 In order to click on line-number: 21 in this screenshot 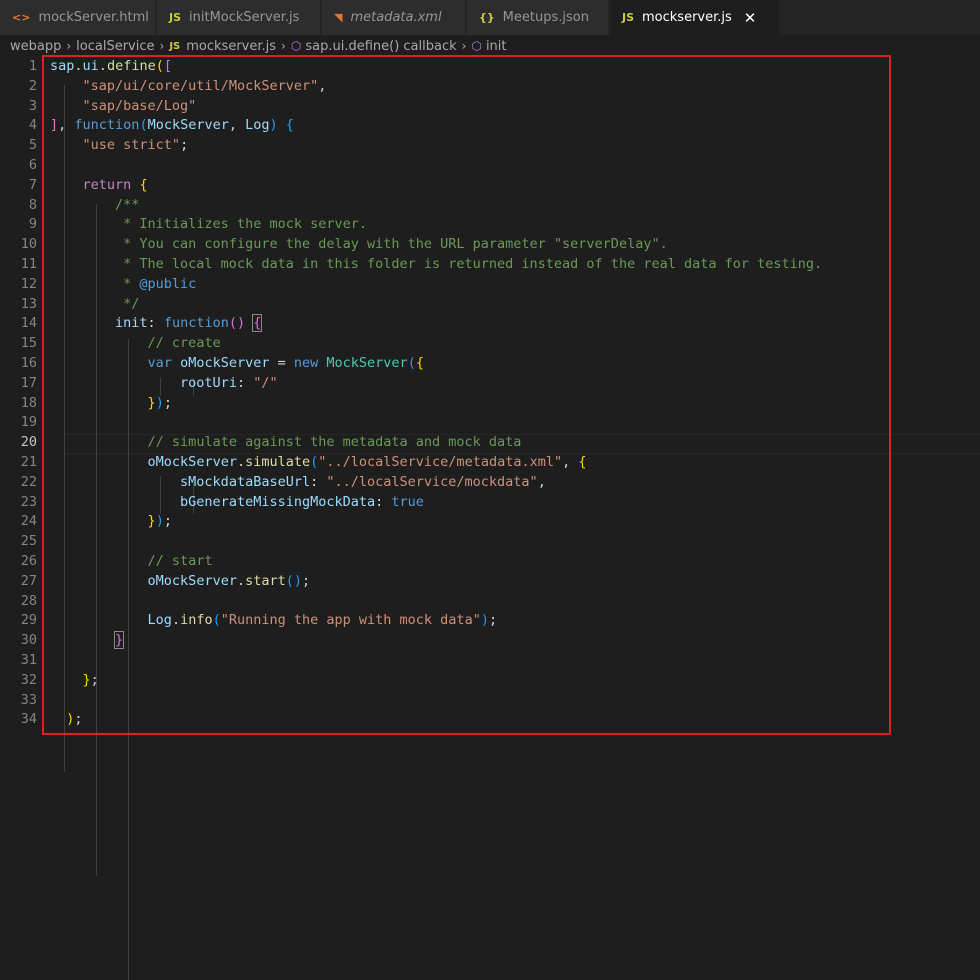, I will do `click(28, 462)`.